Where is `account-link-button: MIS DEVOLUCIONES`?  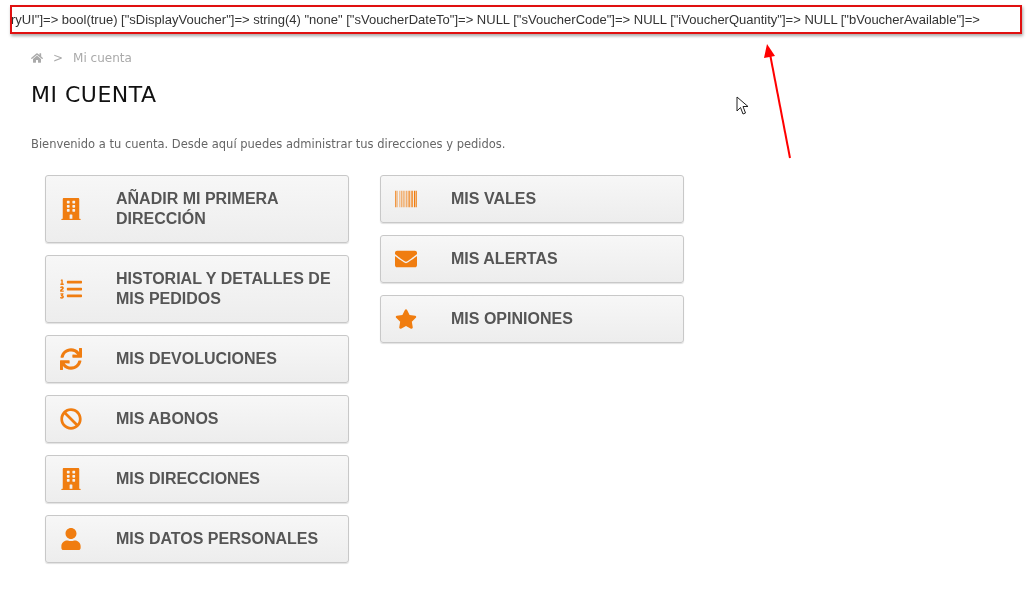 account-link-button: MIS DEVOLUCIONES is located at coordinates (197, 359).